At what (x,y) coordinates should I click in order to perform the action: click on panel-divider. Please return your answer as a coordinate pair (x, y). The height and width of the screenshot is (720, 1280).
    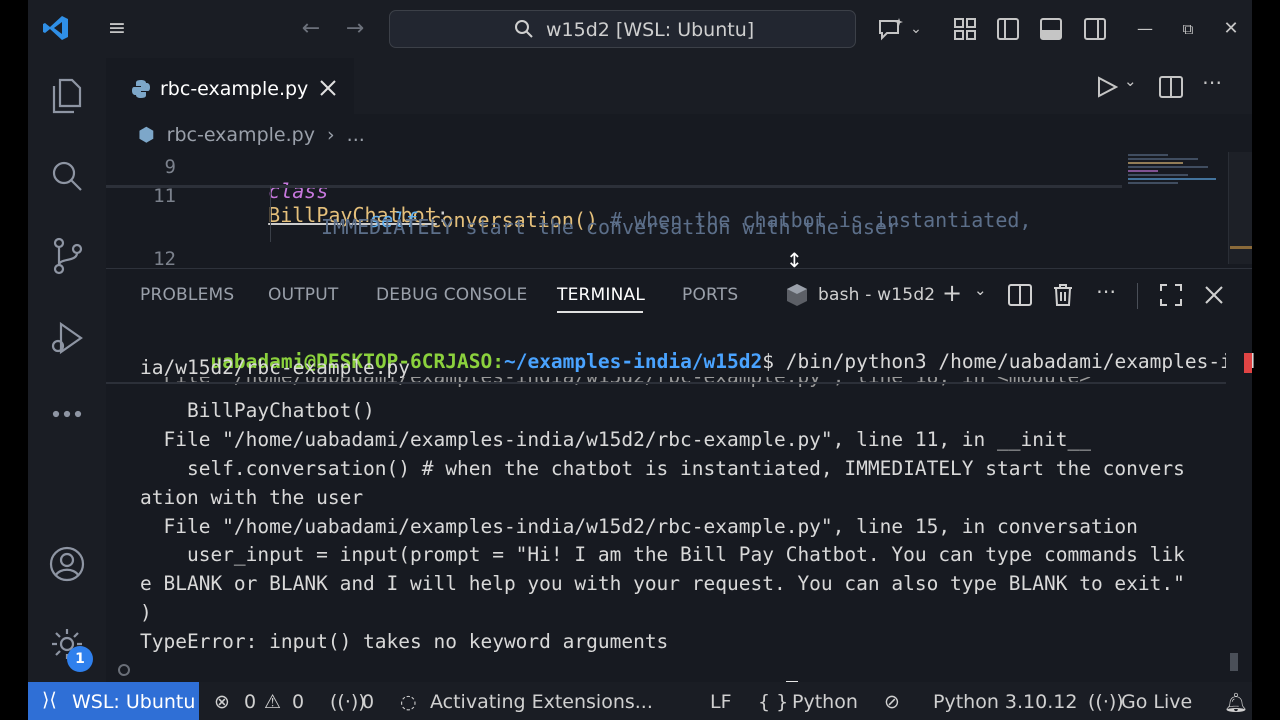
    Looking at the image, I should click on (1137, 296).